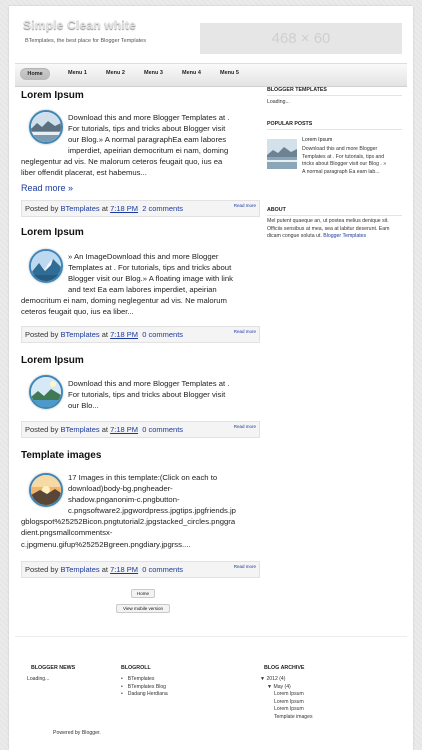 The height and width of the screenshot is (750, 422). I want to click on popular-post-title: Lorem Ipsum, so click(317, 141).